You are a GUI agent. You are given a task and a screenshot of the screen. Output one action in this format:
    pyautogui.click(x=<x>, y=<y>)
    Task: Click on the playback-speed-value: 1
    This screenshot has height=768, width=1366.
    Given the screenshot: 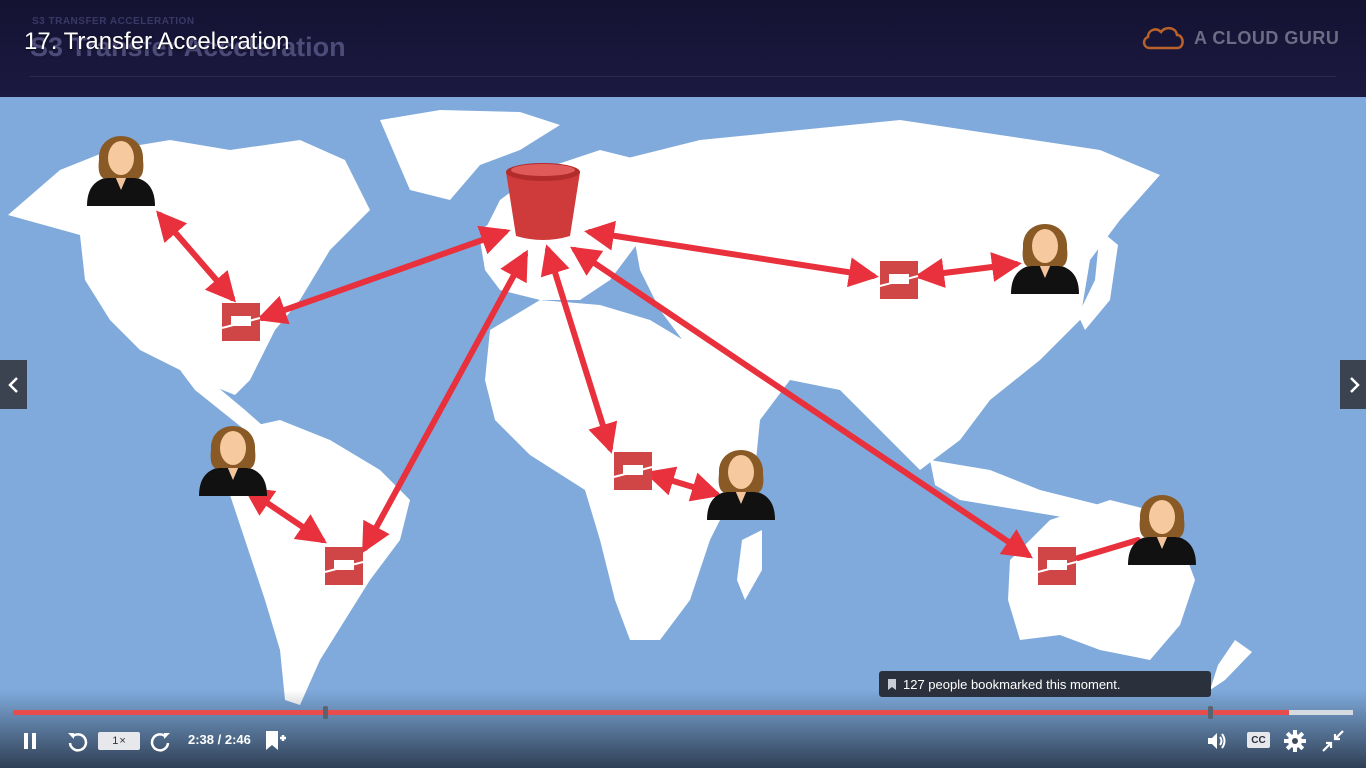 What is the action you would take?
    pyautogui.click(x=115, y=741)
    